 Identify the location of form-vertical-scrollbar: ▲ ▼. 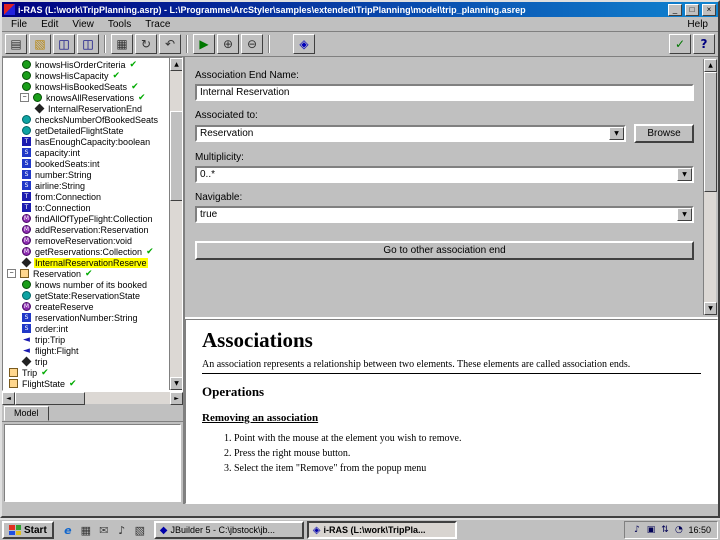
(710, 187).